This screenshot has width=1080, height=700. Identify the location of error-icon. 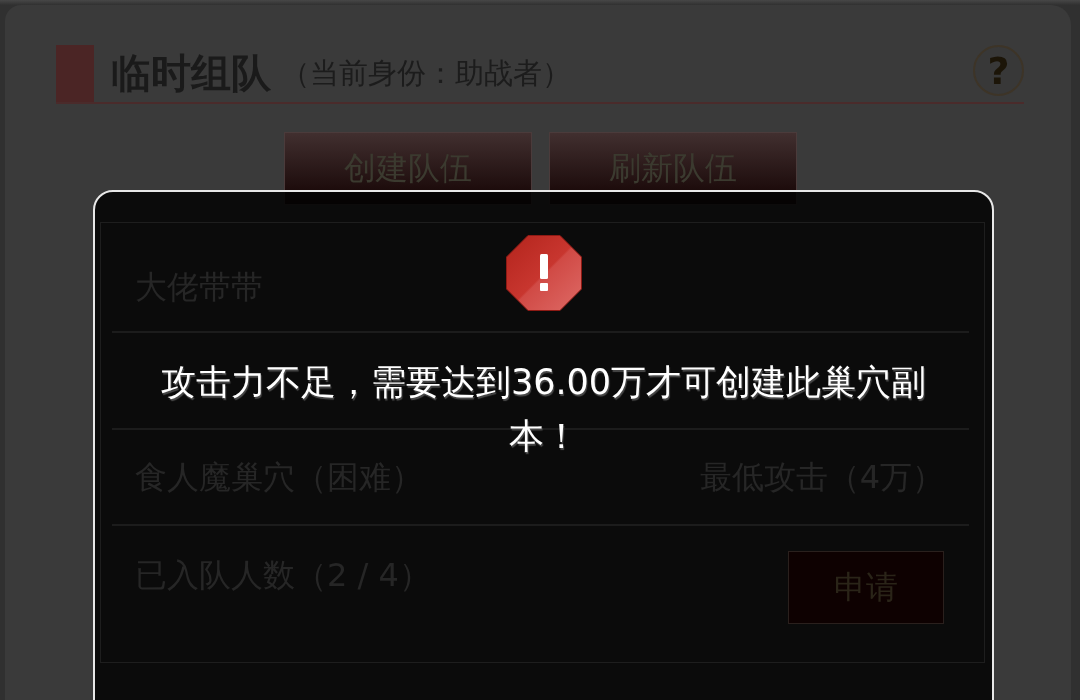
(543, 273).